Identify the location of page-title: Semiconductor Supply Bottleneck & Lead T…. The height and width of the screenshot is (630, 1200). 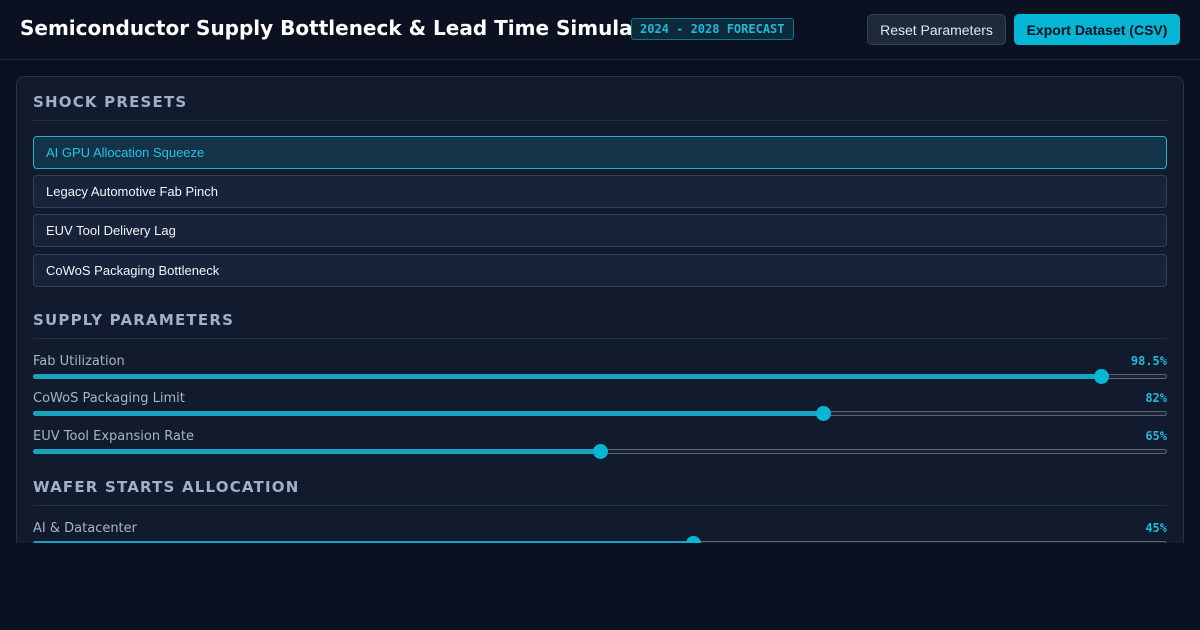
(343, 28).